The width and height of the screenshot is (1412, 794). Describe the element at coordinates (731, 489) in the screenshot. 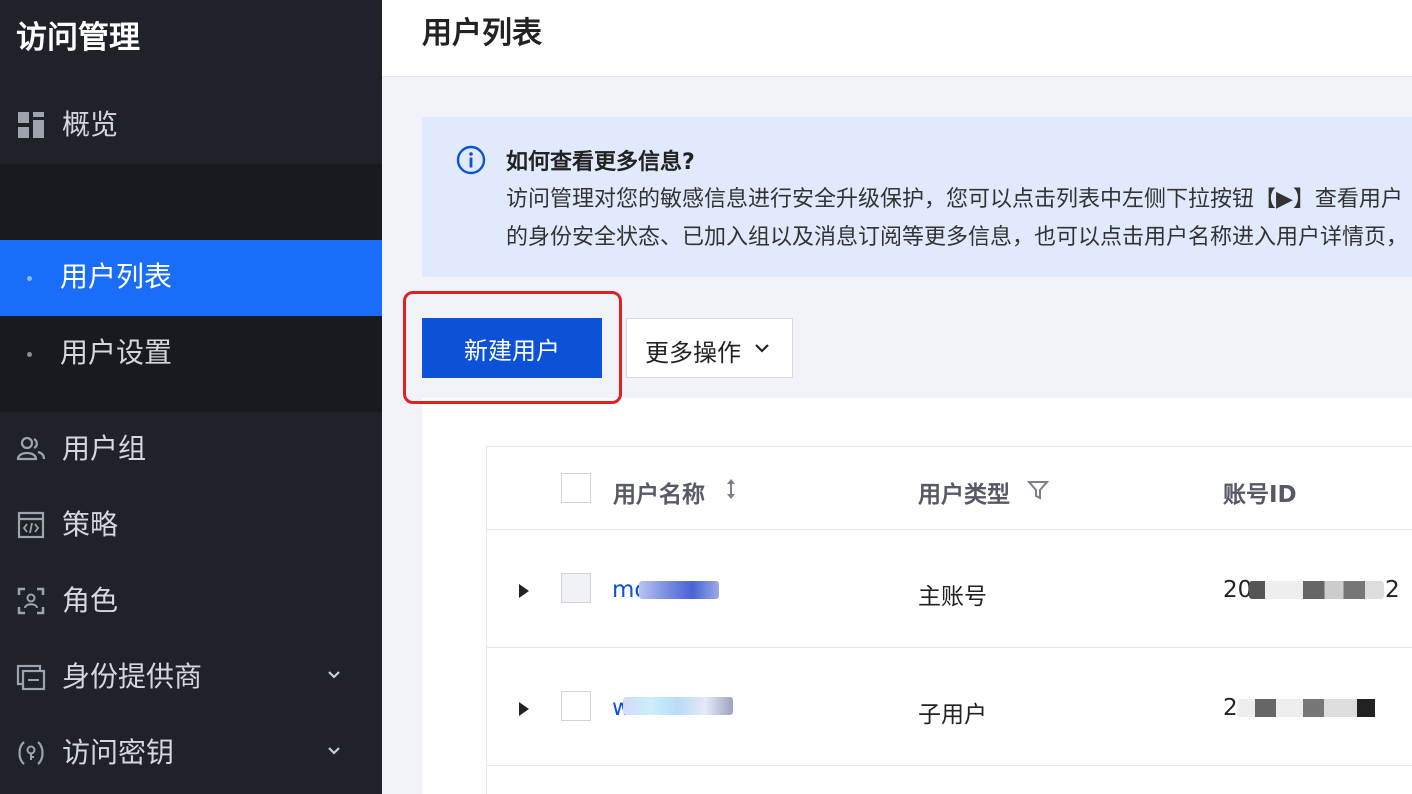

I see `sort-icon` at that location.